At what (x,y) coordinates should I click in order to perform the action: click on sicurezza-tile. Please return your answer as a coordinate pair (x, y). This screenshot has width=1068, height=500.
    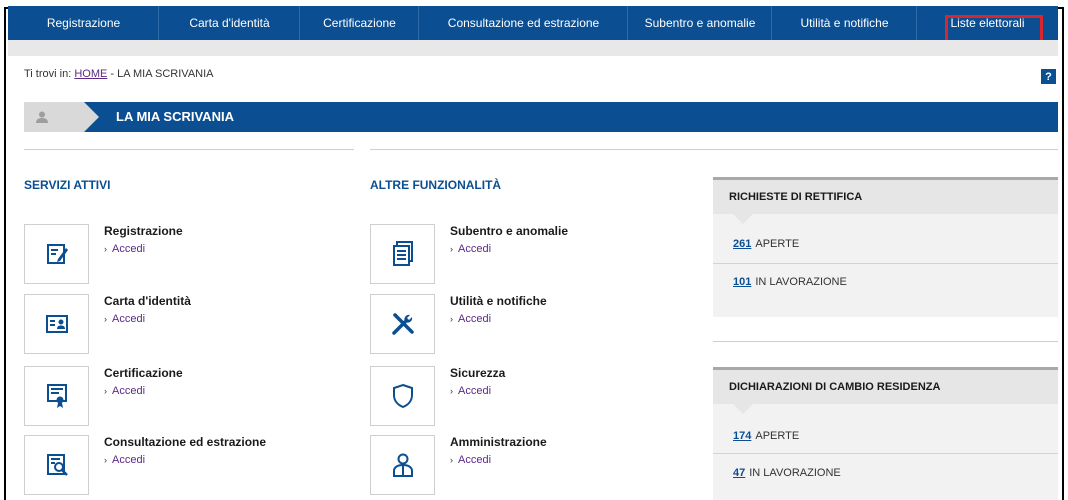
    Looking at the image, I should click on (402, 396).